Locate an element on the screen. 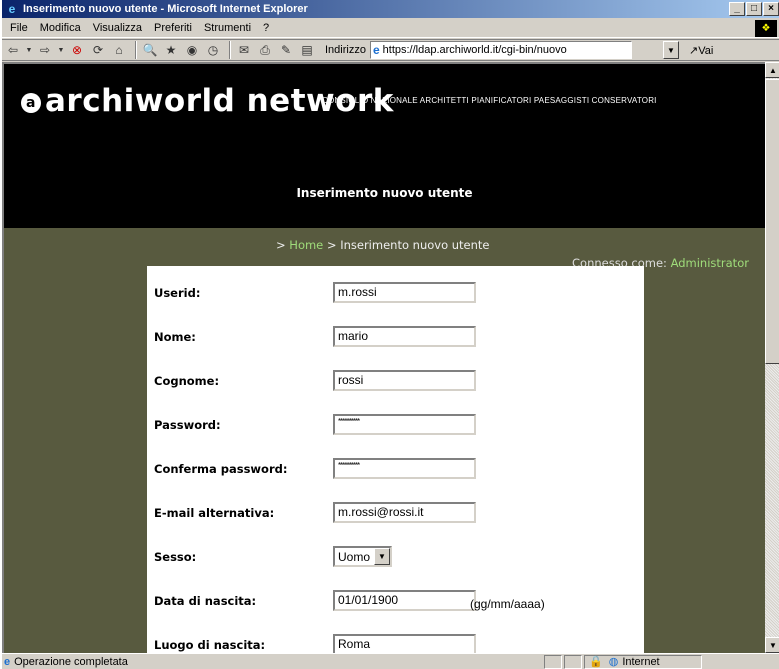 The width and height of the screenshot is (779, 669). breadcrumb-home-link: Home is located at coordinates (306, 245).